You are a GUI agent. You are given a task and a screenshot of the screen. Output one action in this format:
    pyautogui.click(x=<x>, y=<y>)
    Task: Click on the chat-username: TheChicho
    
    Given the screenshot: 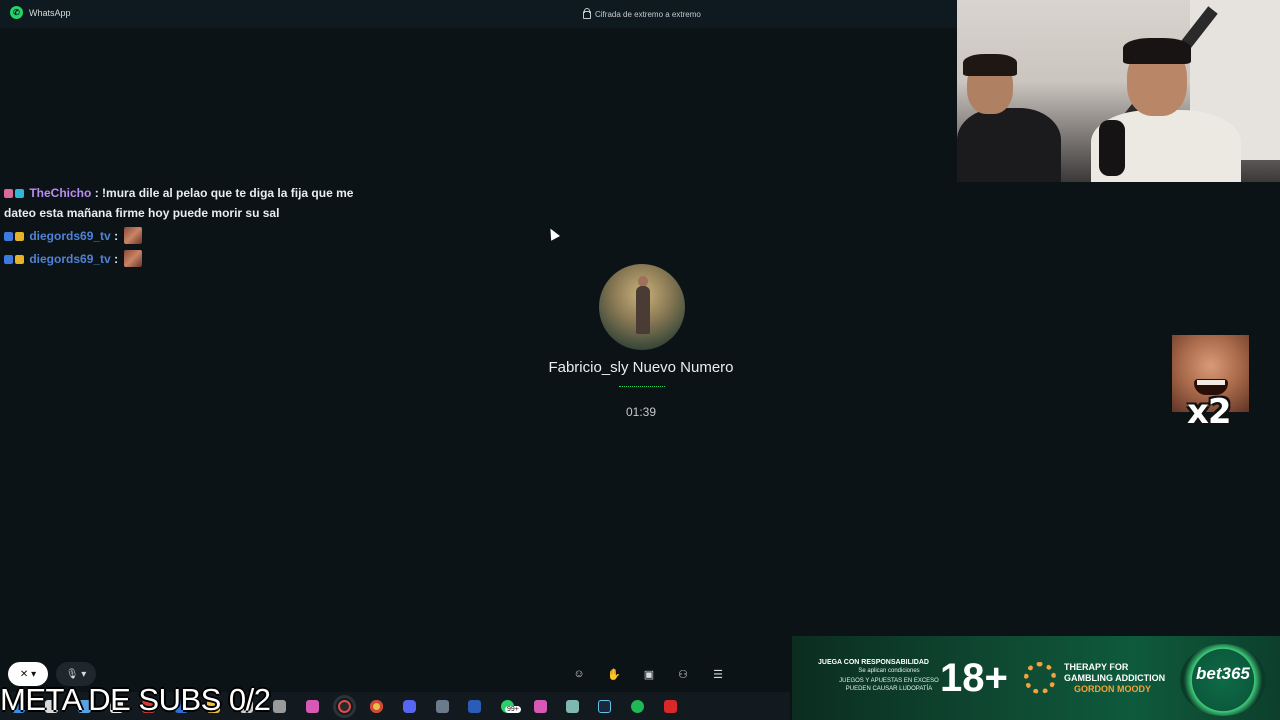 What is the action you would take?
    pyautogui.click(x=60, y=193)
    